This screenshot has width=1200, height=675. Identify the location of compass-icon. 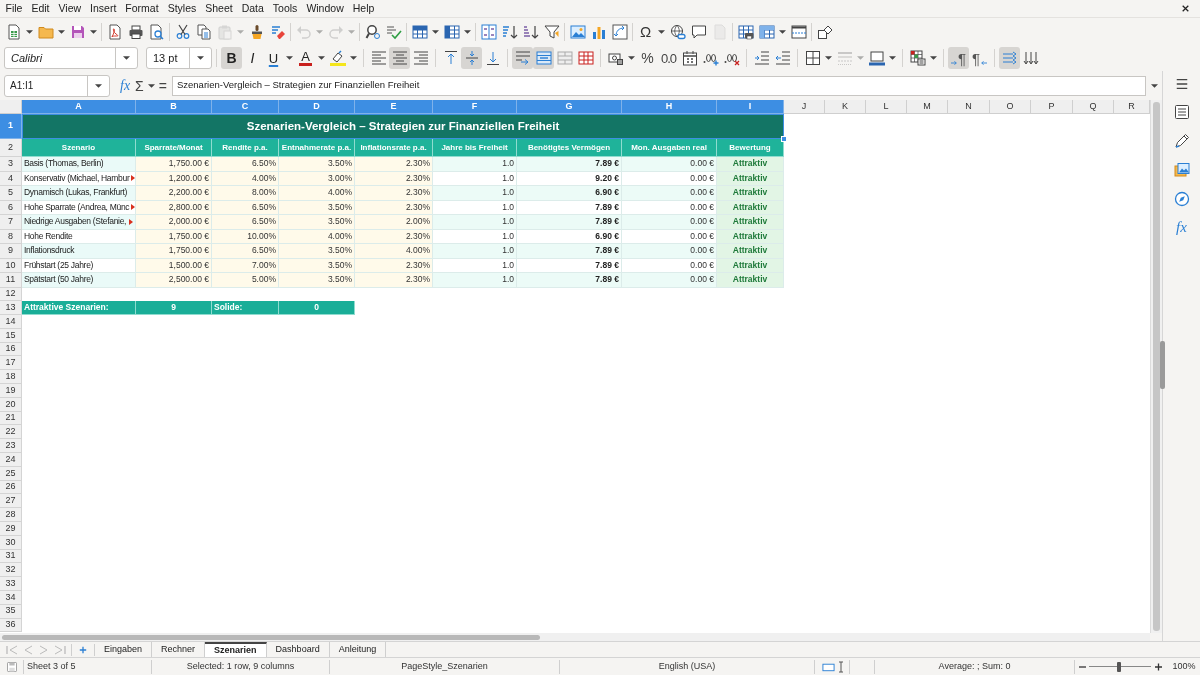
(1181, 199).